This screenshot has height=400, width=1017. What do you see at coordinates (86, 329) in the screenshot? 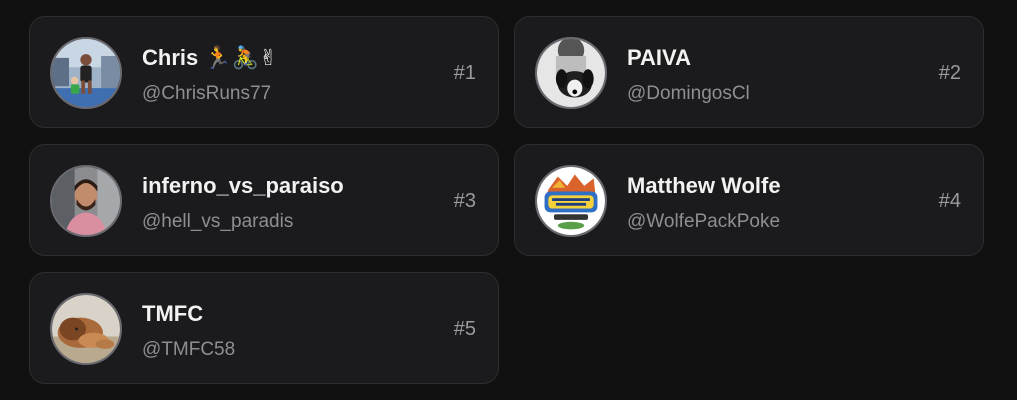
I see `lion-photo-avatar` at bounding box center [86, 329].